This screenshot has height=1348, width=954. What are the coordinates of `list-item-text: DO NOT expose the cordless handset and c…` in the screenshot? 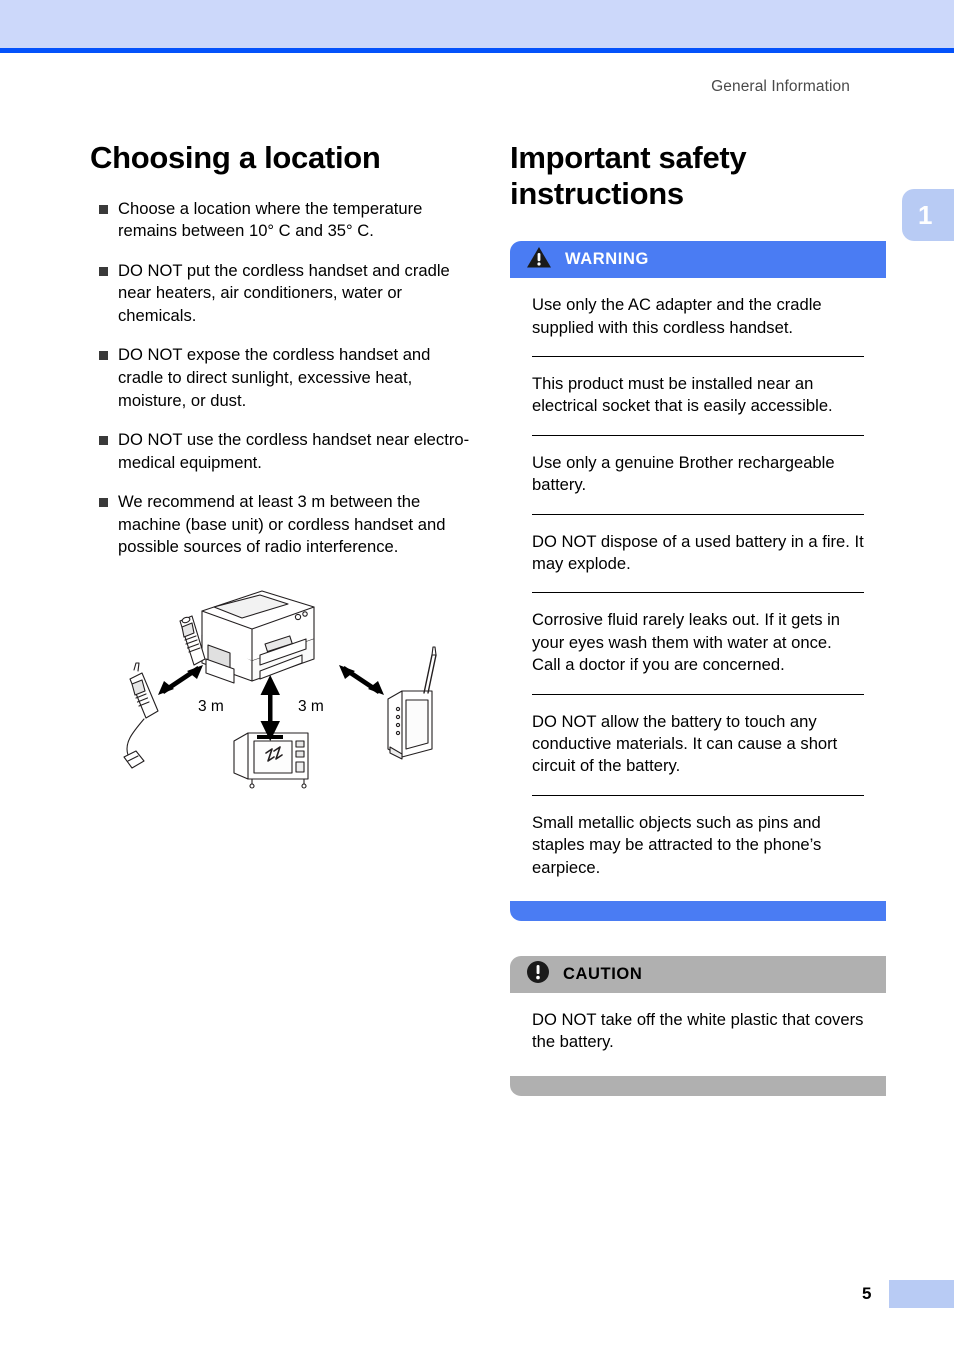 It's located at (274, 377).